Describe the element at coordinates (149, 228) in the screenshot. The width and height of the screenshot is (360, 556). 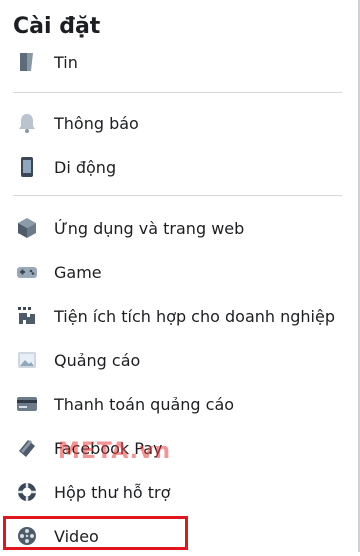
I see `menu-item-label: Ứng dụng và trang web` at that location.